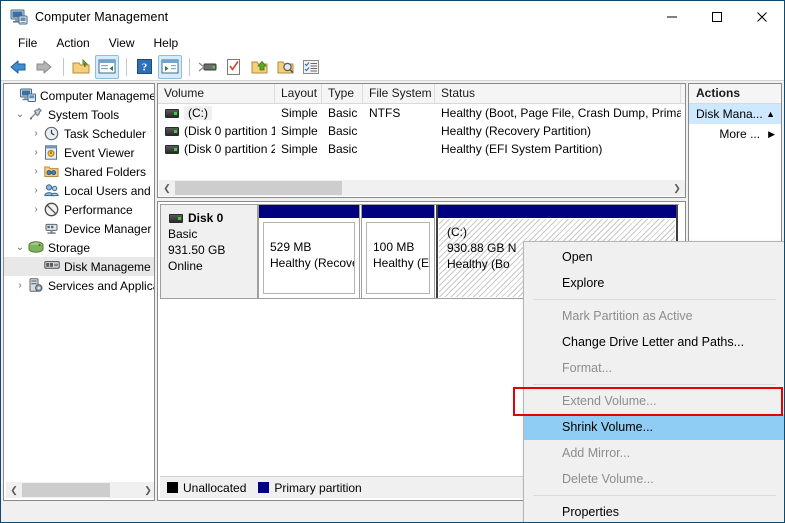  Describe the element at coordinates (52, 229) in the screenshot. I see `device-manager-icon` at that location.